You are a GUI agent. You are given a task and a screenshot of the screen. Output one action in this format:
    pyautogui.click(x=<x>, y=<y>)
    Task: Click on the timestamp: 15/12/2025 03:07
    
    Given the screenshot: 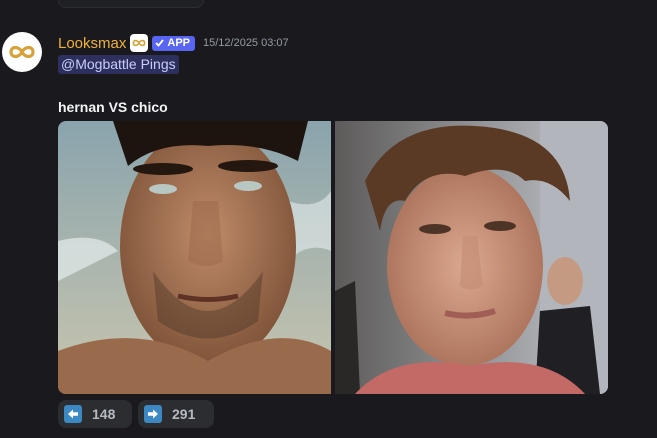 What is the action you would take?
    pyautogui.click(x=246, y=43)
    